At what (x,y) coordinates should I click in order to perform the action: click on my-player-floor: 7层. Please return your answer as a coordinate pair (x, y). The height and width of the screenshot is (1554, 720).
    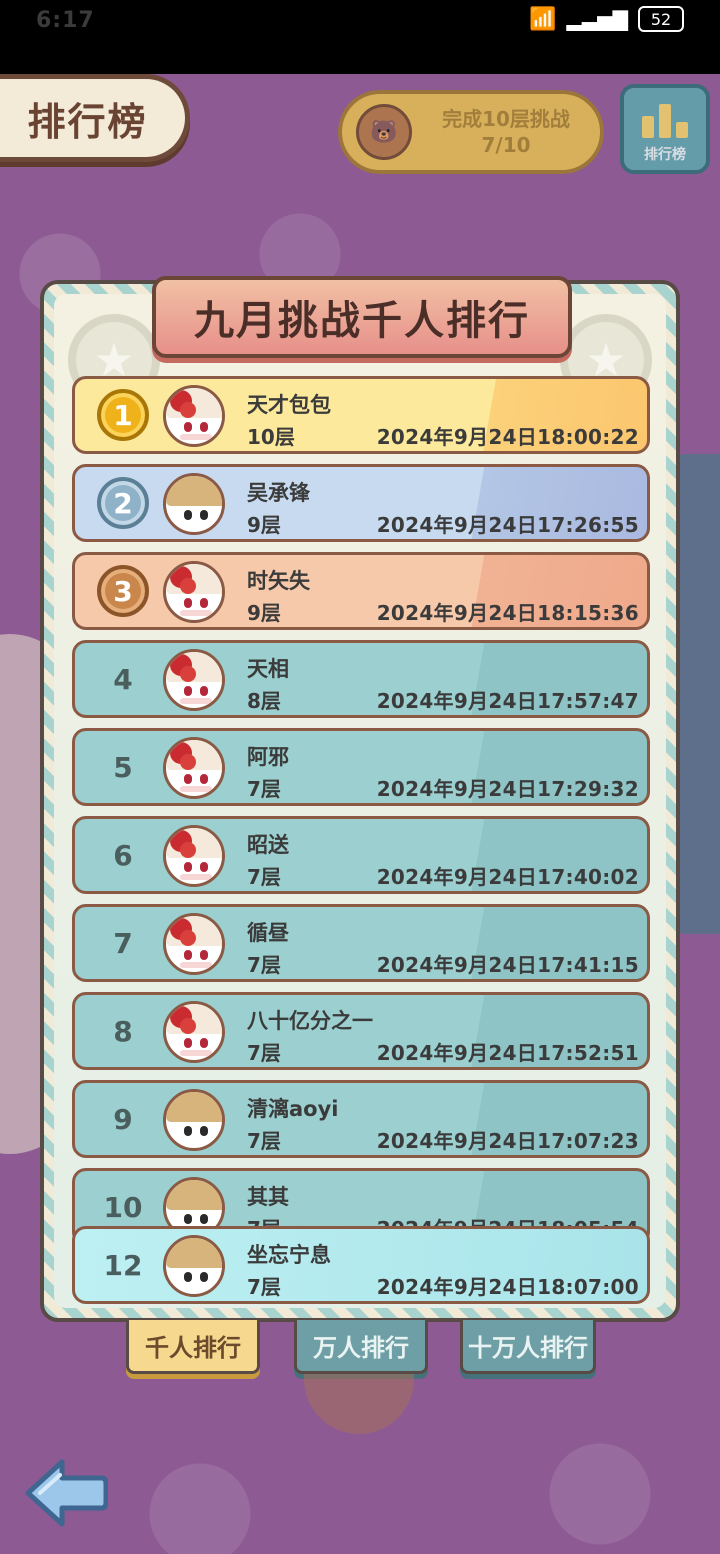
    Looking at the image, I should click on (264, 1287).